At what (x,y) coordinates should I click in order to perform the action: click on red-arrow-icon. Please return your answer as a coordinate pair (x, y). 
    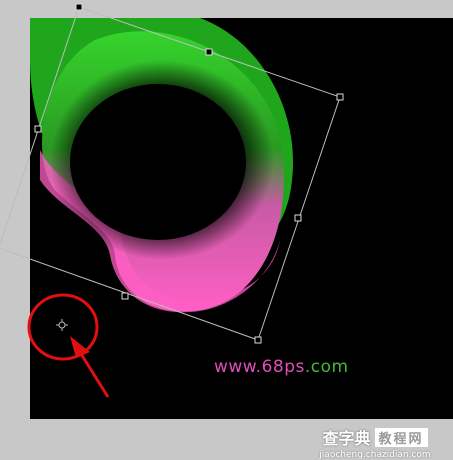
    Looking at the image, I should click on (90, 367).